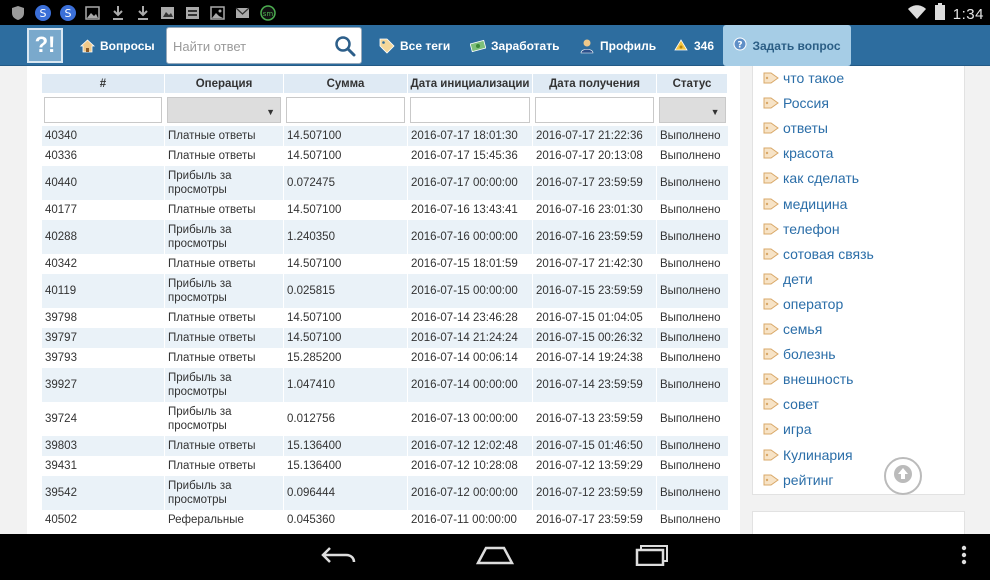  I want to click on scroll-to-top-button, so click(903, 476).